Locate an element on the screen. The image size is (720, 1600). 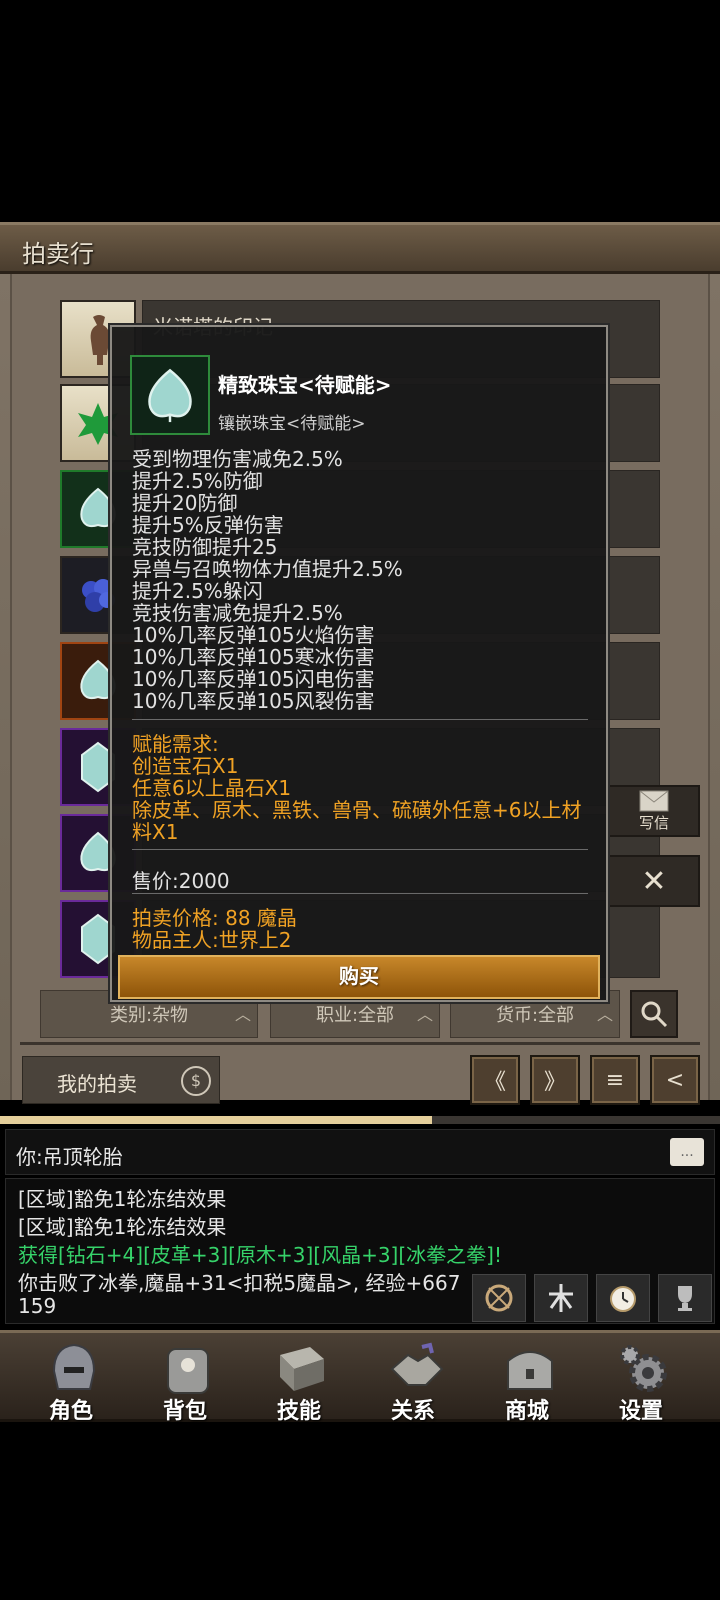
nav-label: 角色 is located at coordinates (70, 1411).